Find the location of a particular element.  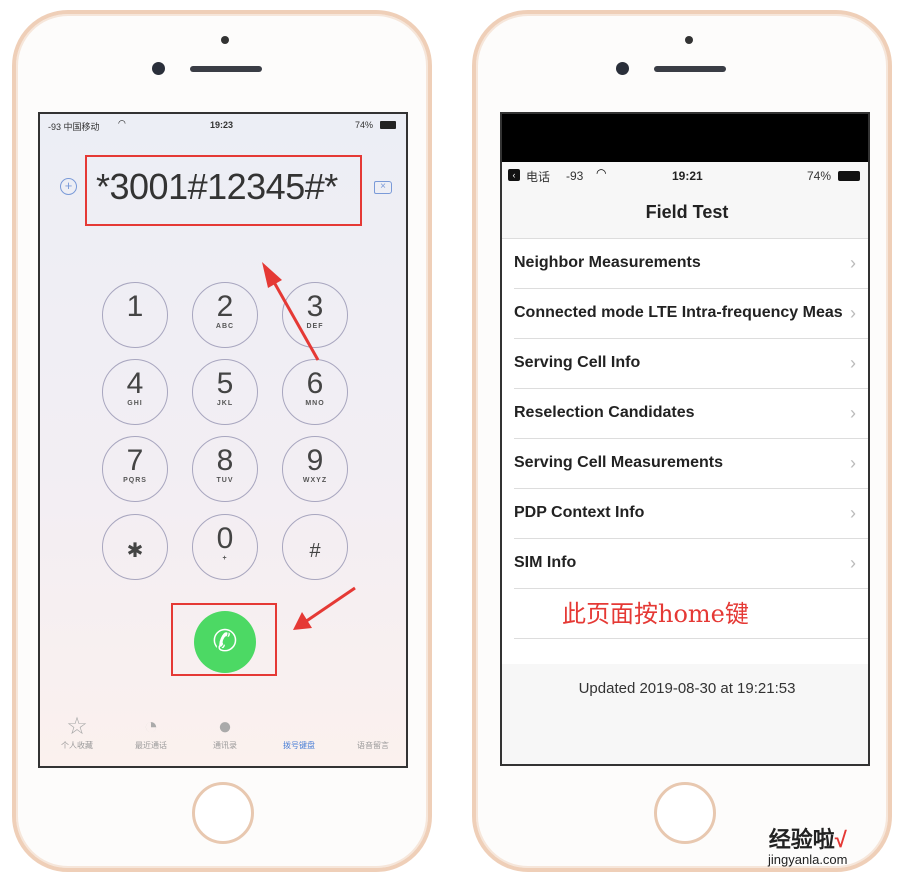

list-item: Neighbor Measurements › is located at coordinates (691, 264).